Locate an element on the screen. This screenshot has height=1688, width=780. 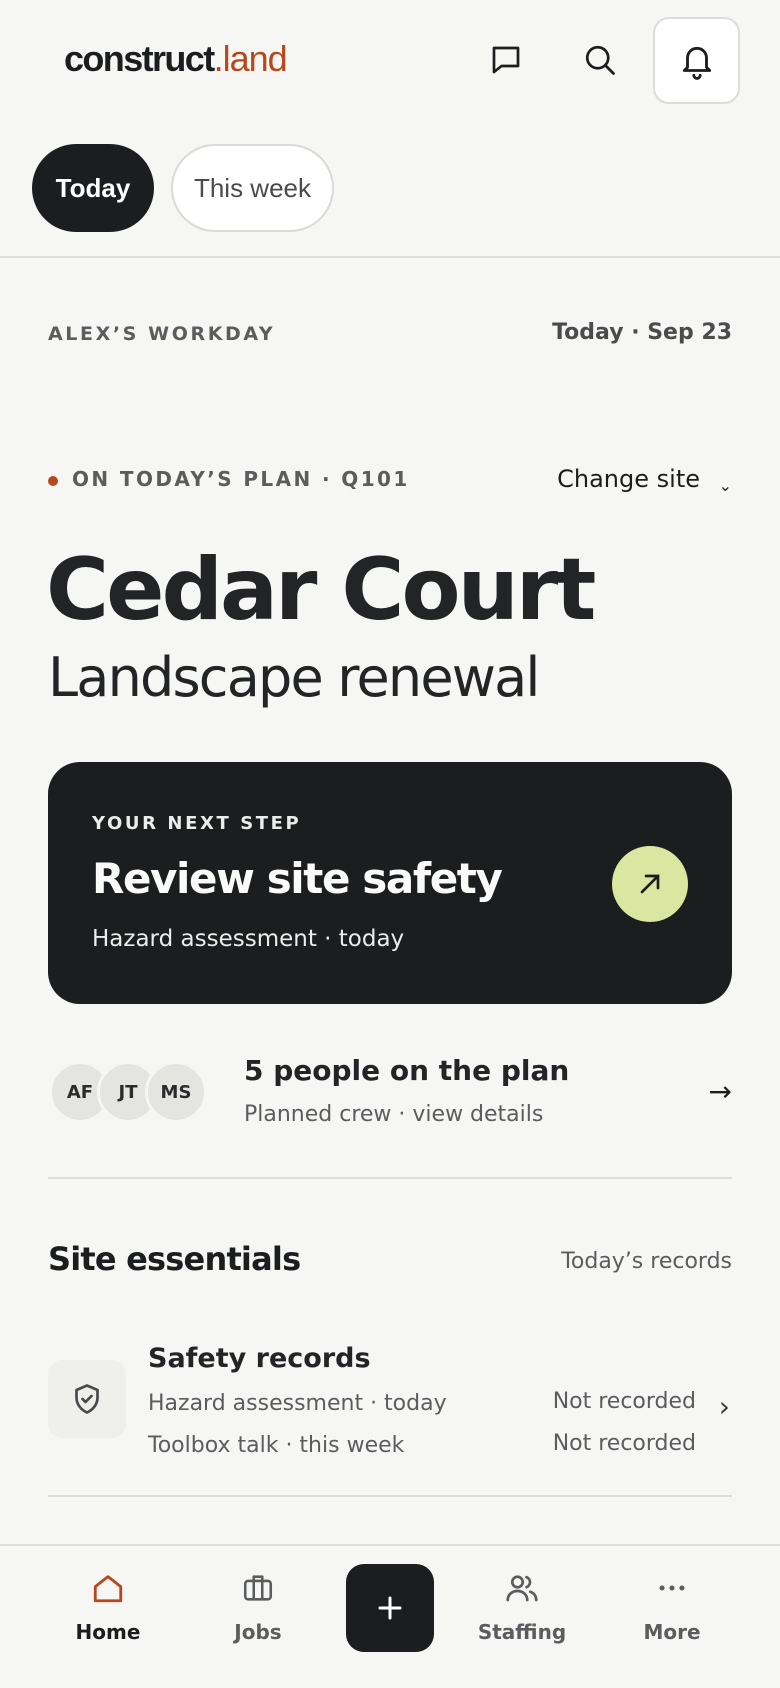
home-icon is located at coordinates (108, 1588).